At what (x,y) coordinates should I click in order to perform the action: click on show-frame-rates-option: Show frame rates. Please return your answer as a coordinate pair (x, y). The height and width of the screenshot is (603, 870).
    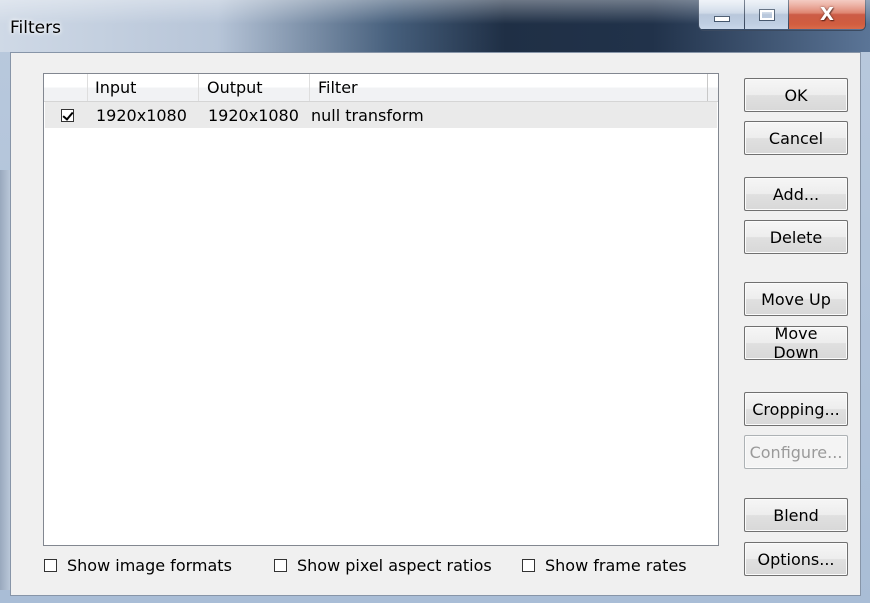
    Looking at the image, I should click on (604, 565).